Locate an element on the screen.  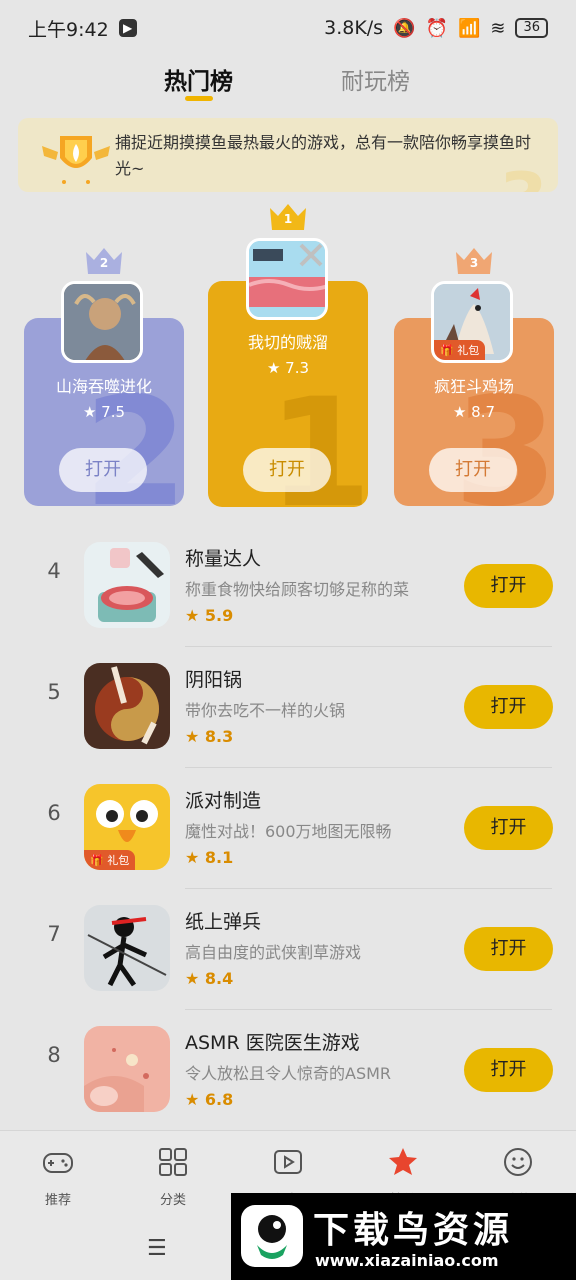
app-notification-icon: ▶ is located at coordinates (127, 28).